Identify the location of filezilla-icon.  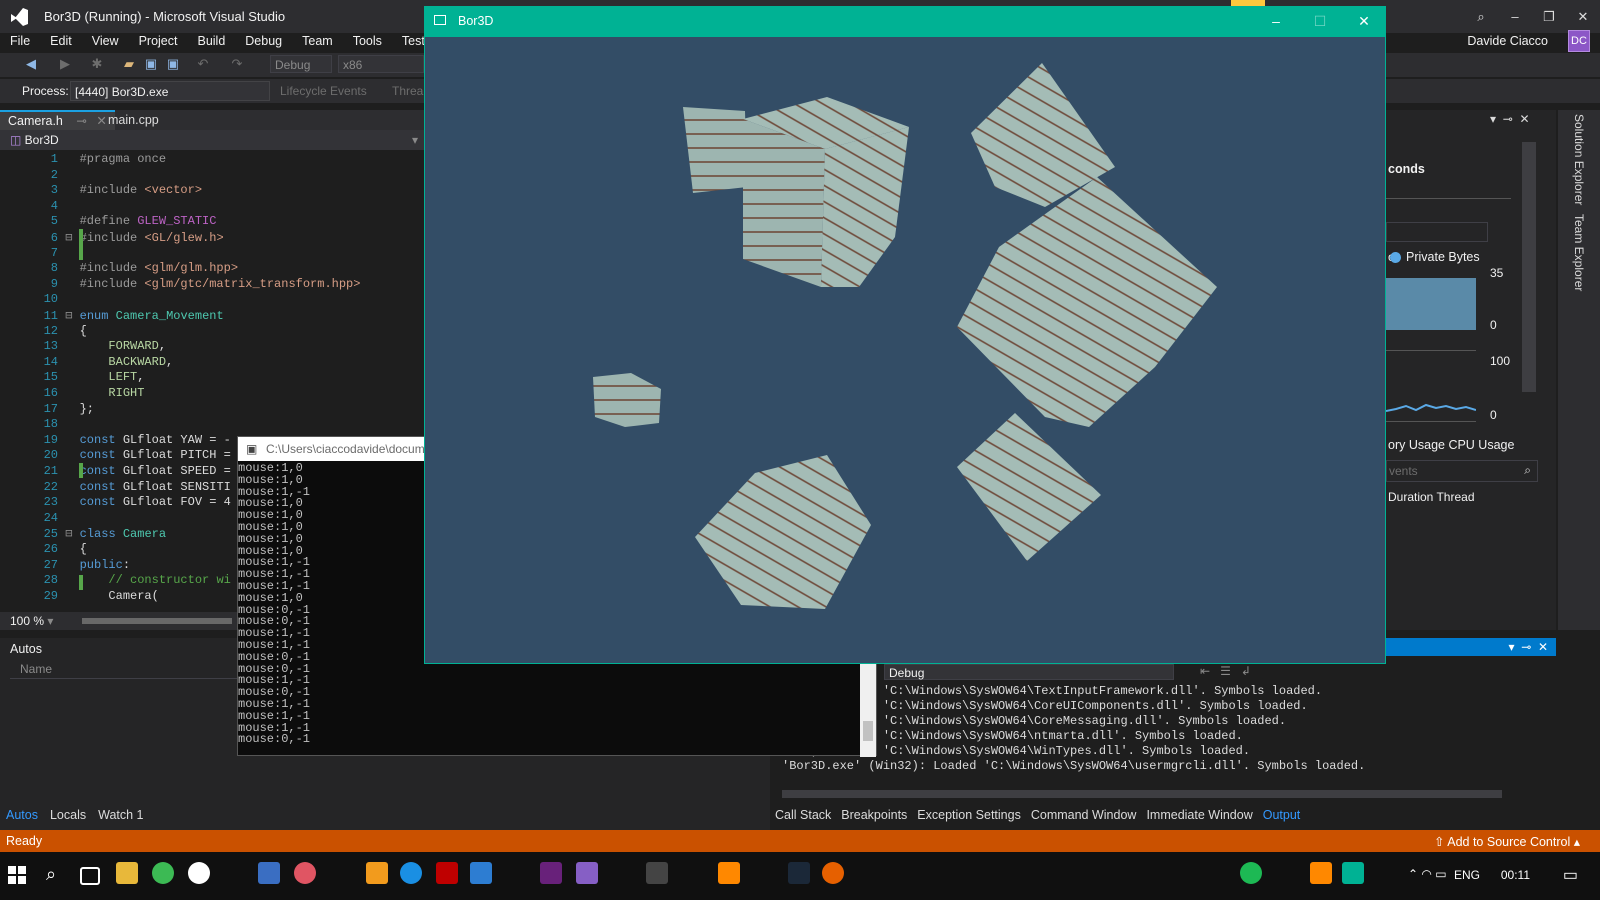
(447, 873).